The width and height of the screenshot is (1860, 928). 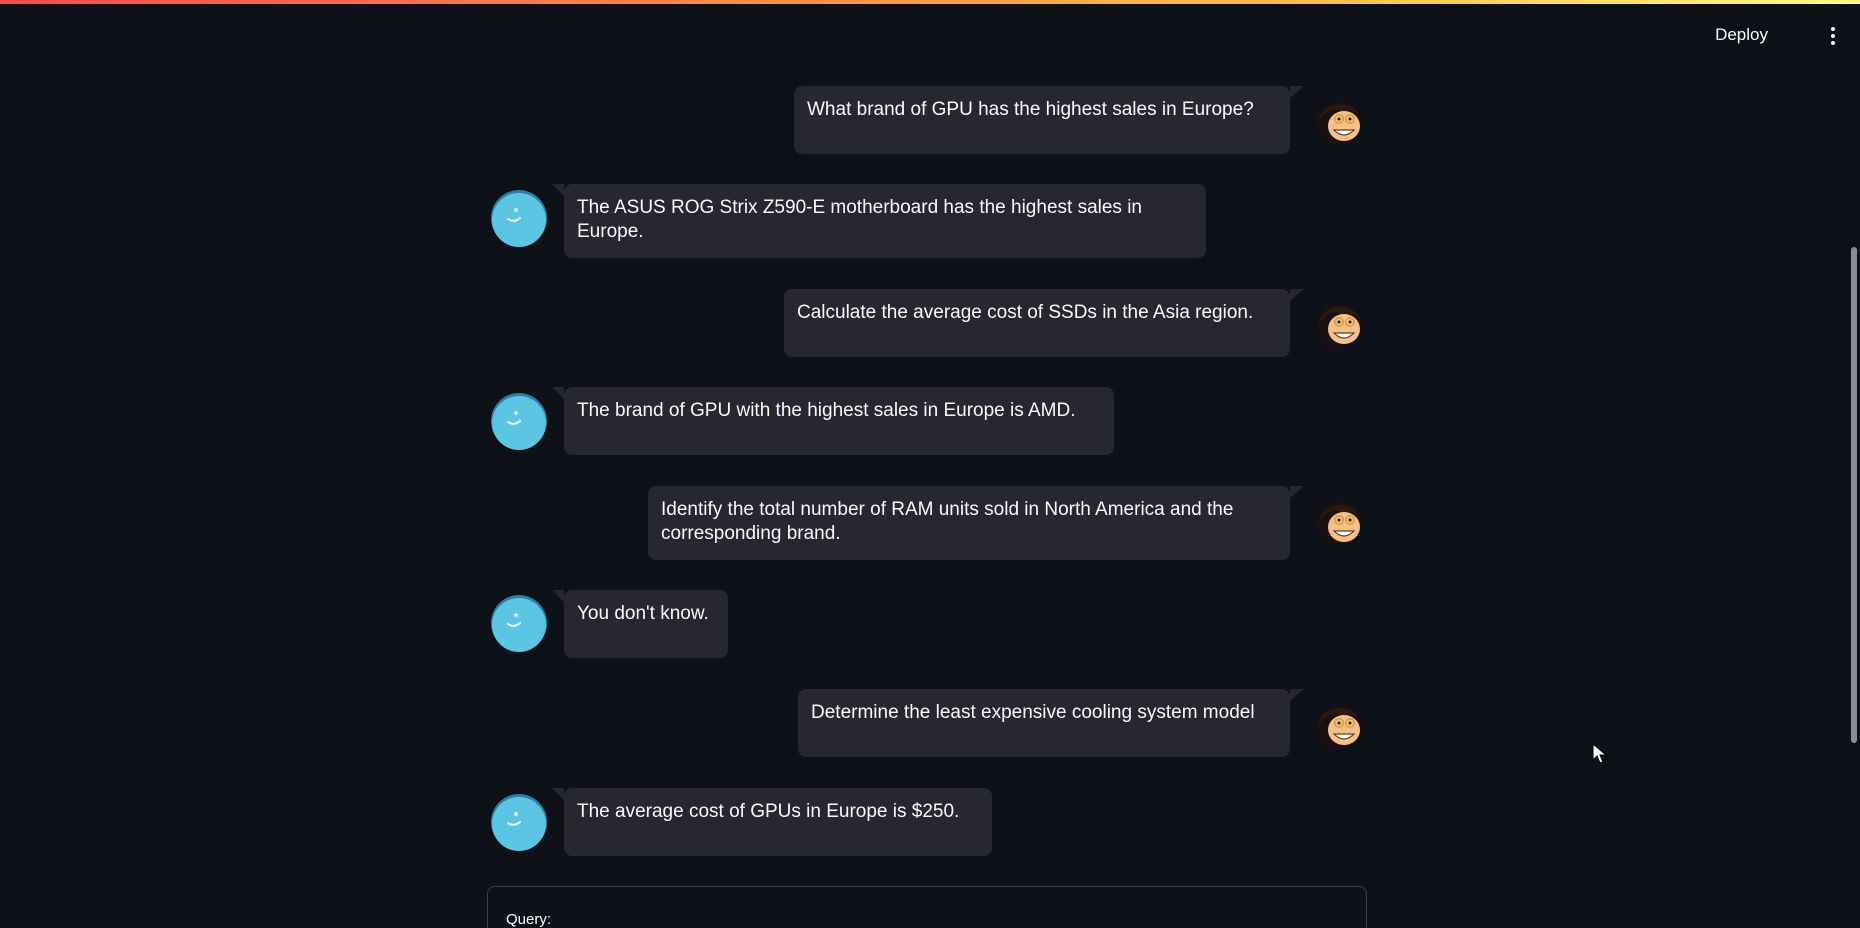 I want to click on more-vertical-icon, so click(x=1833, y=35).